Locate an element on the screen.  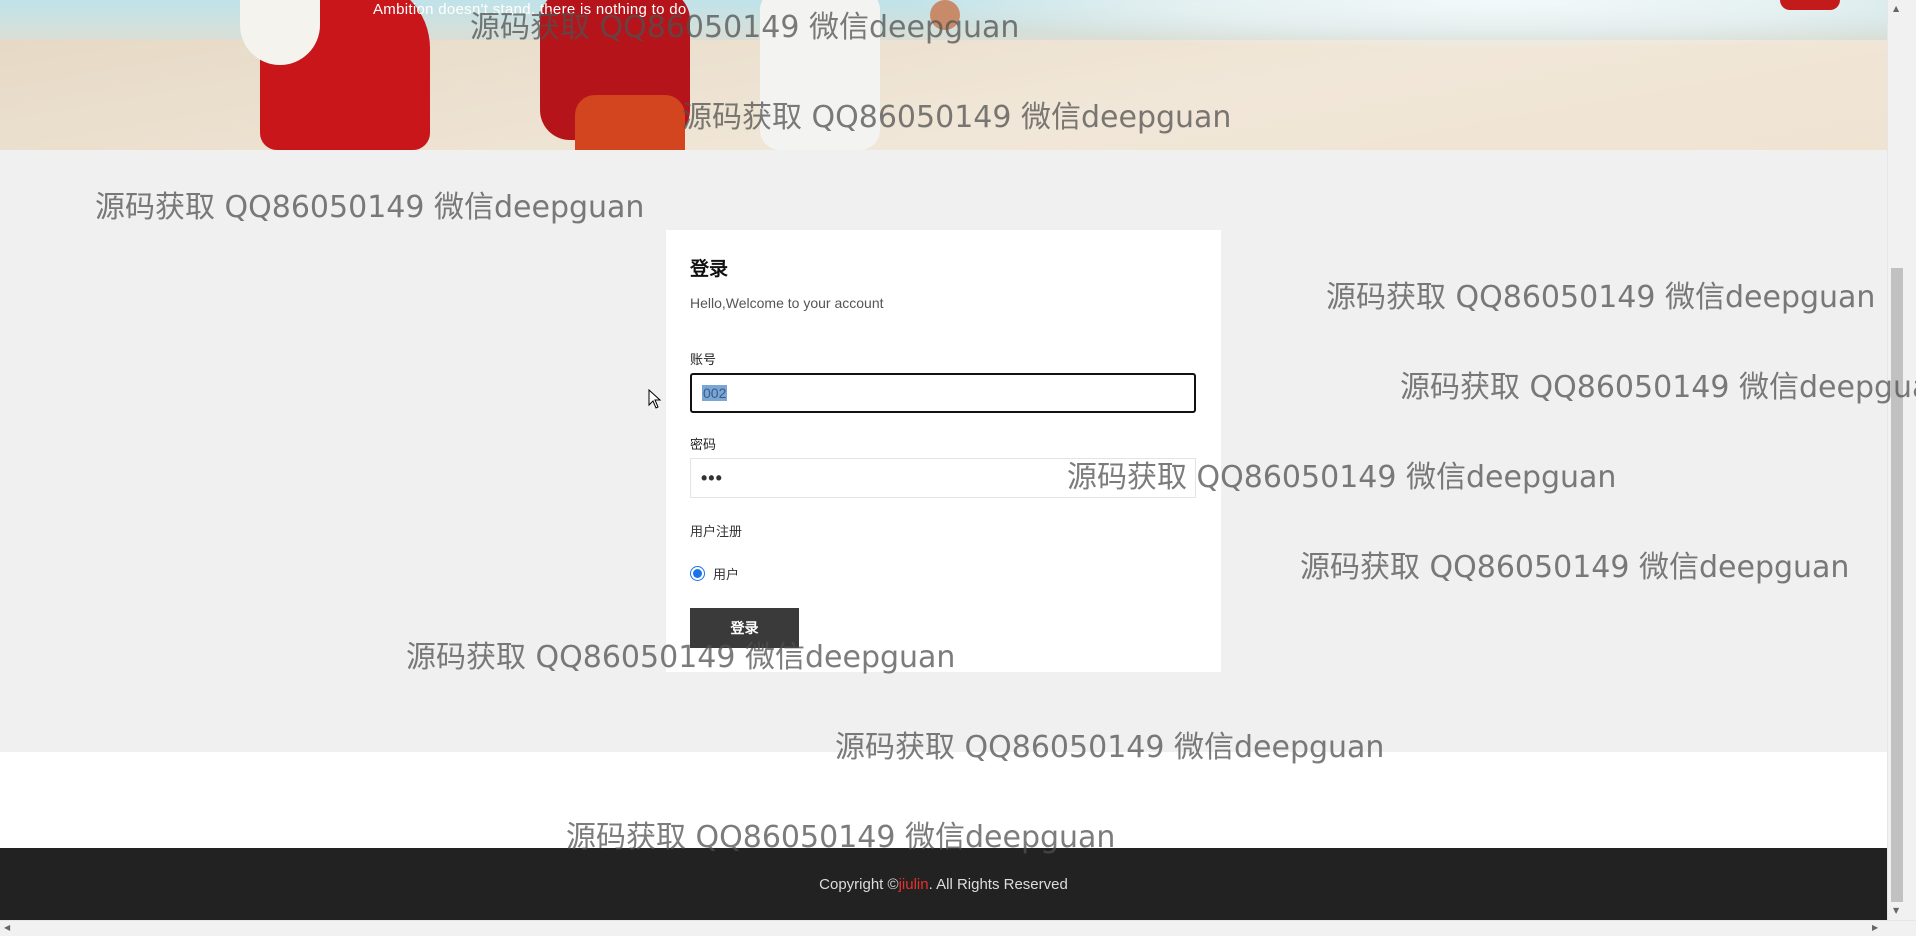
vertical-scroll-thumb is located at coordinates (1897, 585).